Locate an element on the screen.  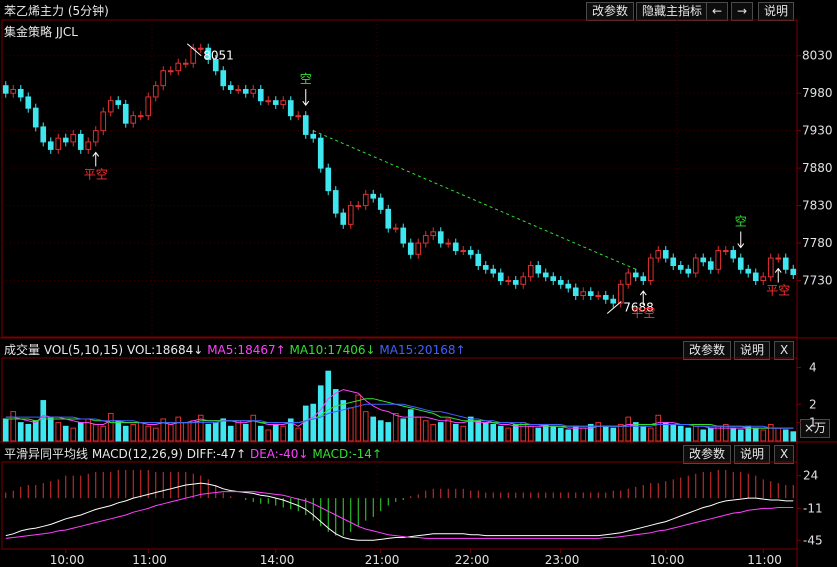
macd-adjust-button: 改参数 is located at coordinates (707, 454).